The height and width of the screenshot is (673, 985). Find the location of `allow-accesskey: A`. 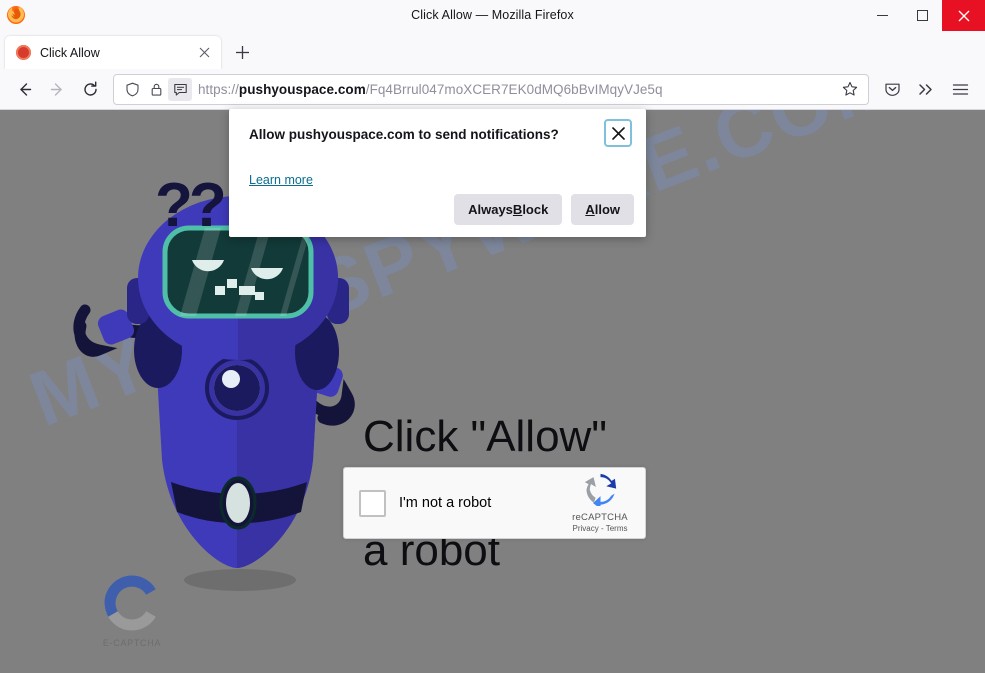

allow-accesskey: A is located at coordinates (590, 209).